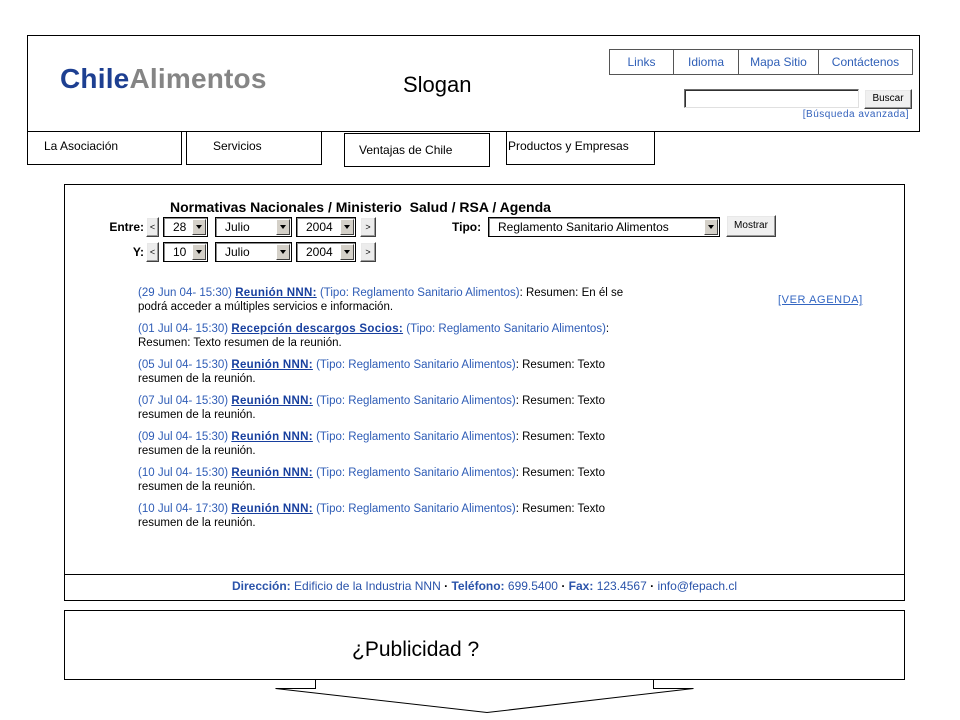 The height and width of the screenshot is (720, 960). Describe the element at coordinates (126, 227) in the screenshot. I see `from-label: Entre:` at that location.